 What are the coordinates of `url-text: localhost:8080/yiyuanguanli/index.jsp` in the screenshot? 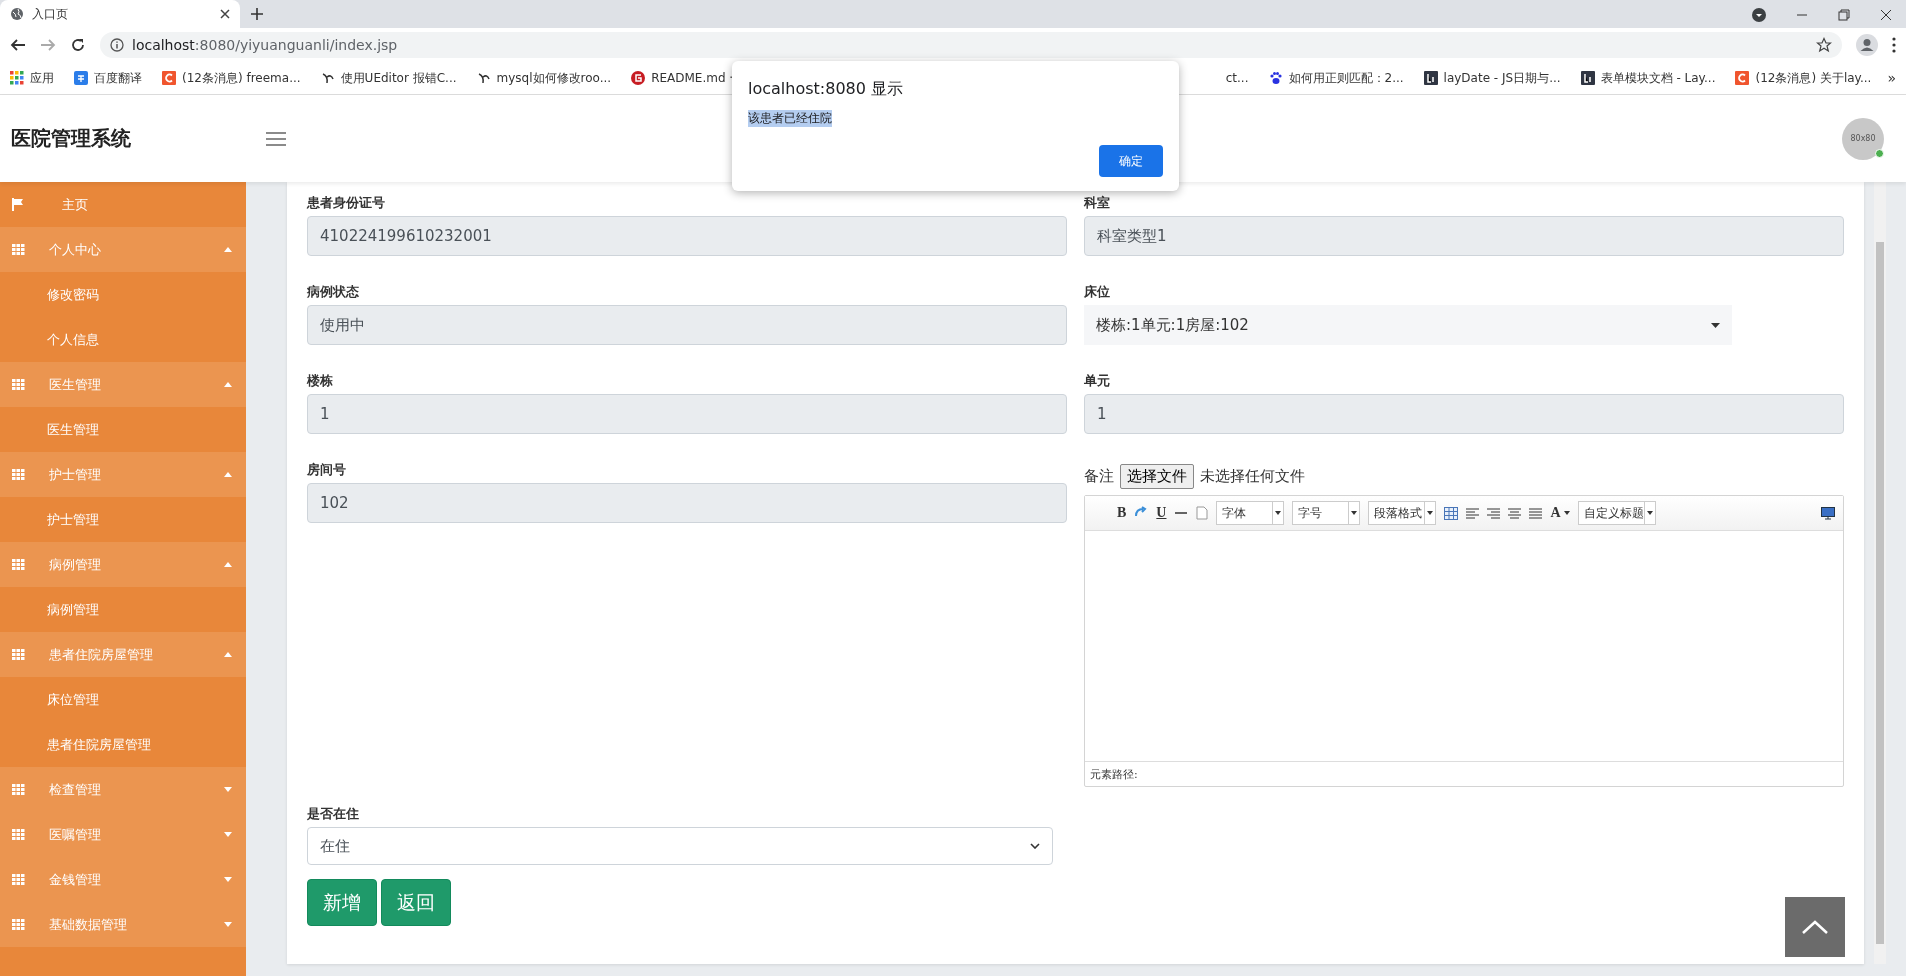 It's located at (265, 45).